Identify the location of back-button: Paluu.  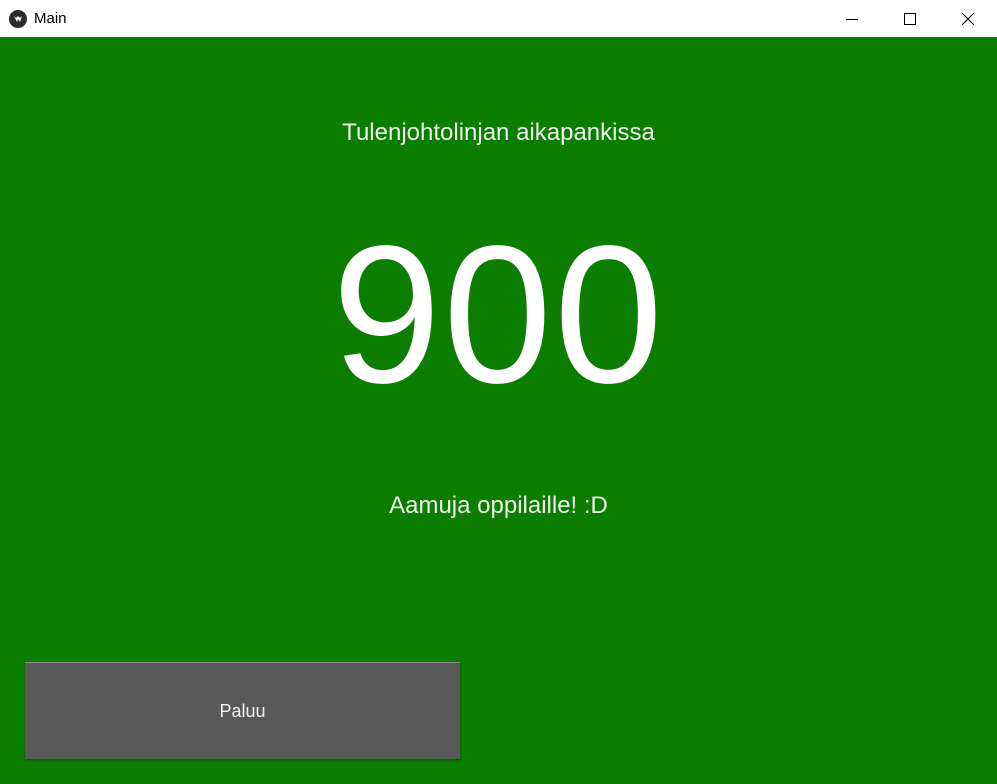
(242, 710).